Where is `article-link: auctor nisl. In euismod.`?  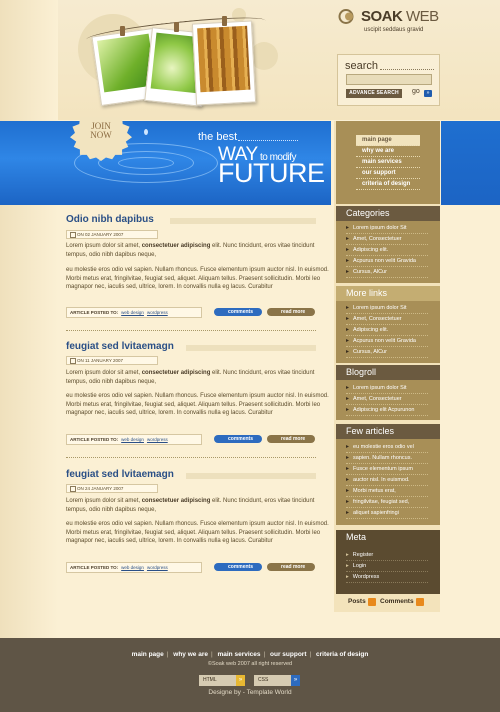 article-link: auctor nisl. In euismod. is located at coordinates (387, 481).